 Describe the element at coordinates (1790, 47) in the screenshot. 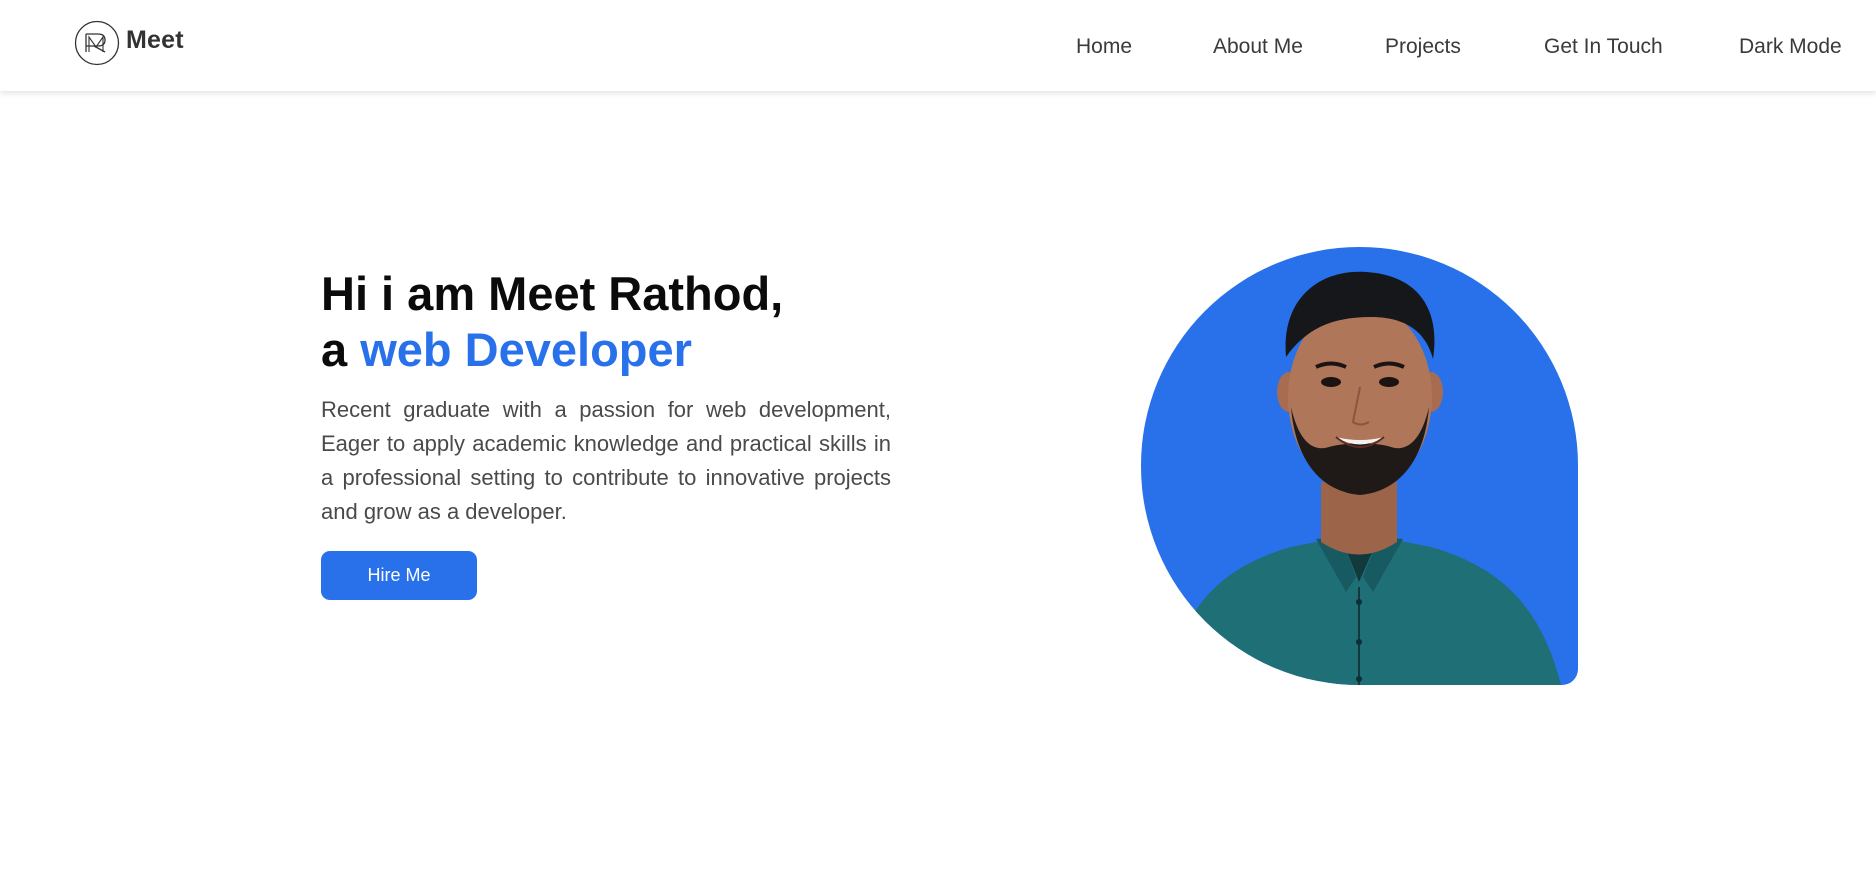

I see `dark-mode-toggle: Dark Mode` at that location.